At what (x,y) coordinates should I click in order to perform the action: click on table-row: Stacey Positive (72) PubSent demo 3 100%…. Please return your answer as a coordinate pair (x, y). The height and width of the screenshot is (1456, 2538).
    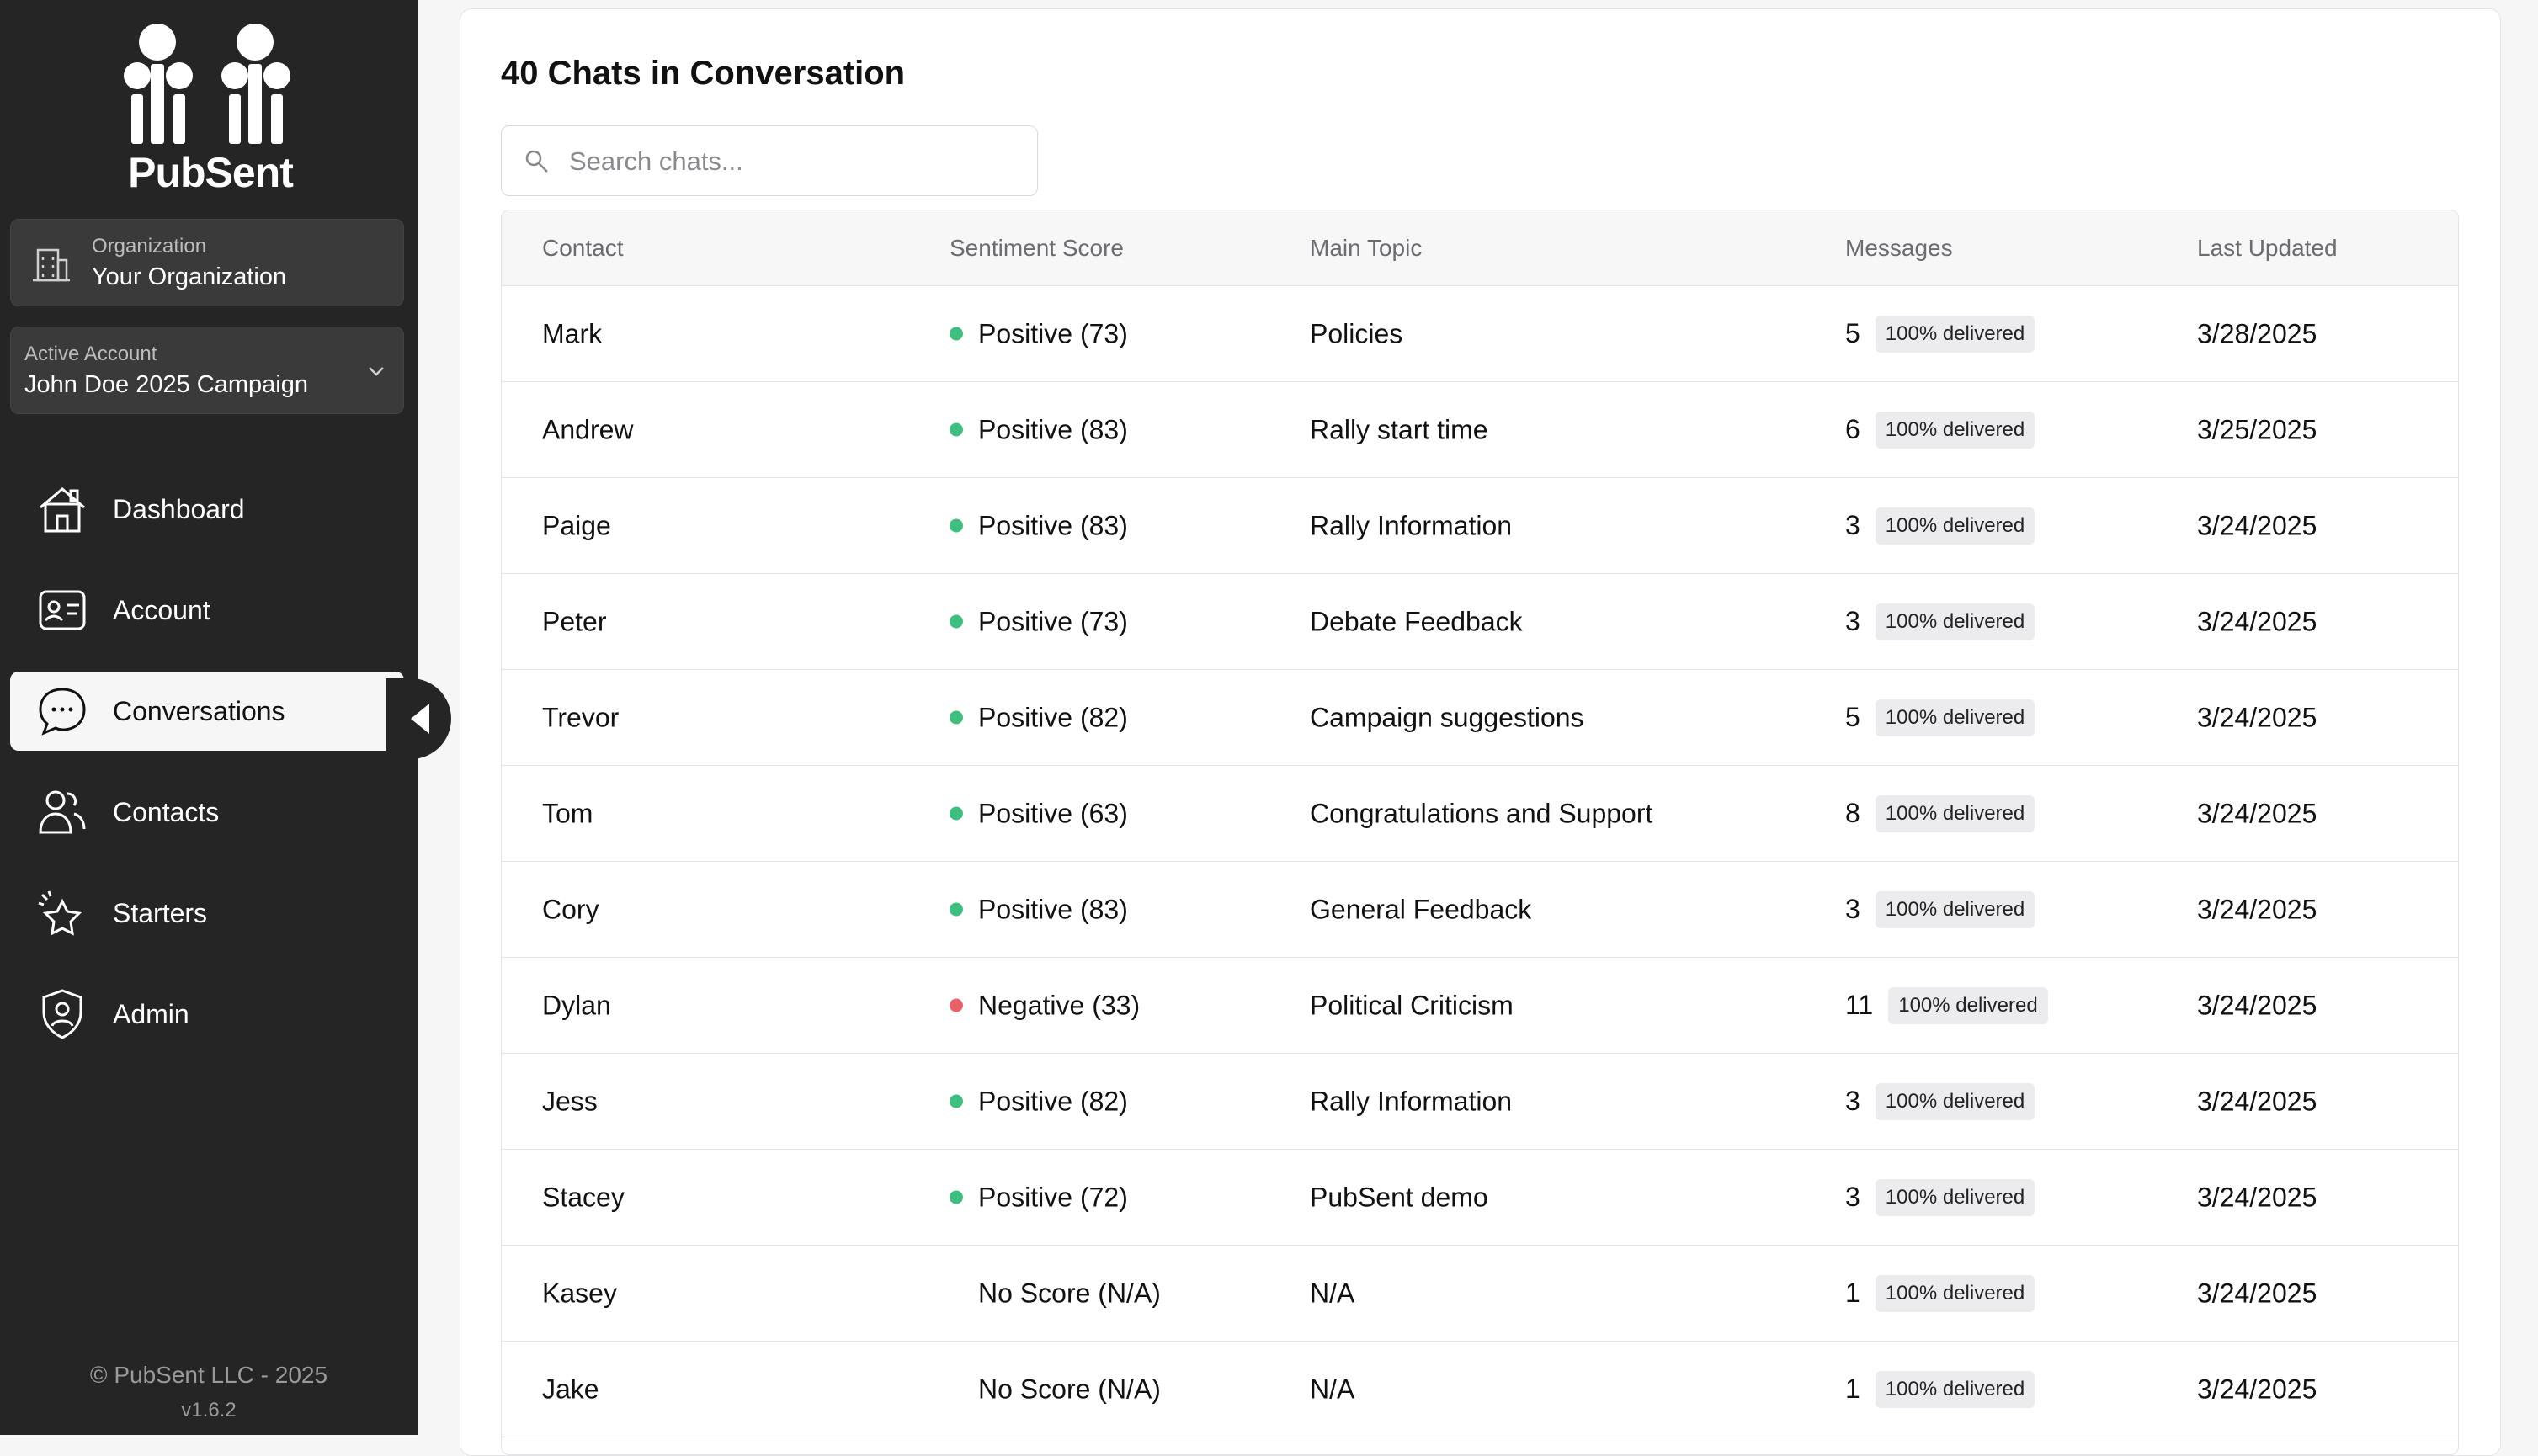
    Looking at the image, I should click on (1480, 1198).